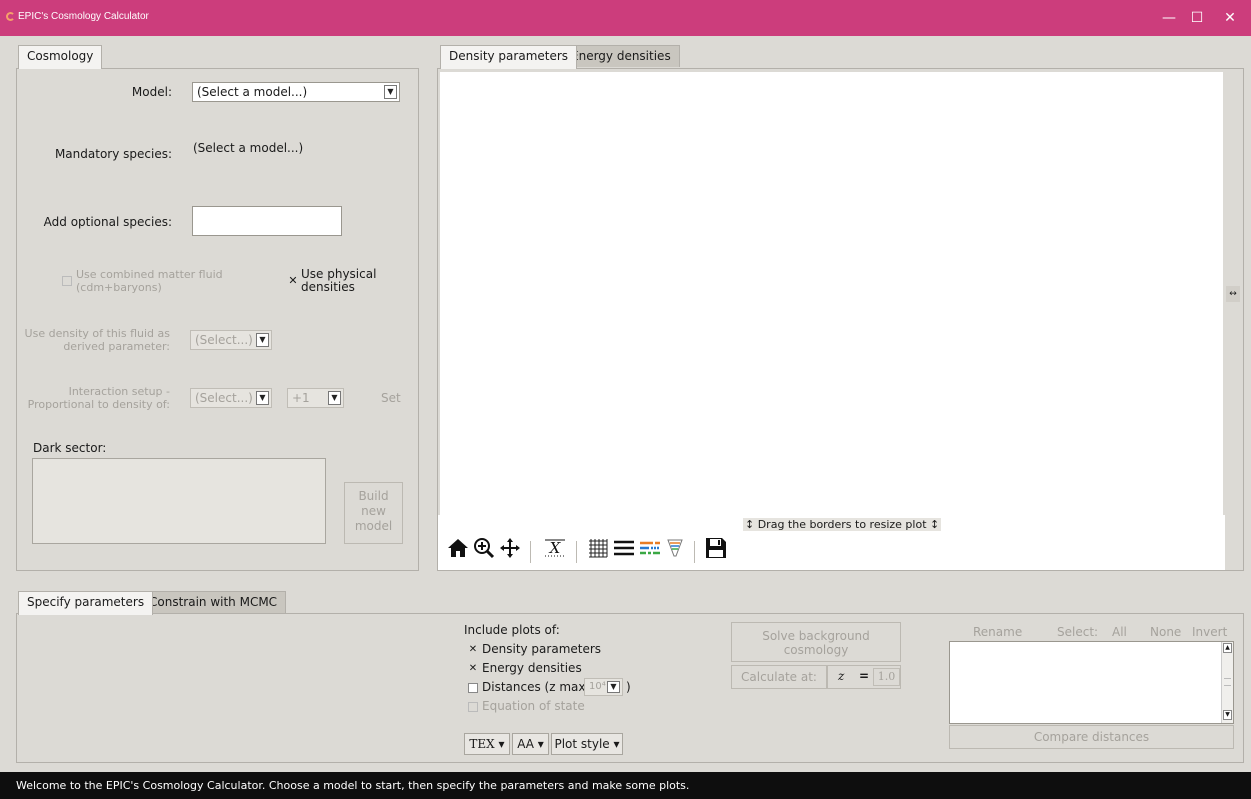  I want to click on scroll-up-icon: ▲, so click(1227, 648).